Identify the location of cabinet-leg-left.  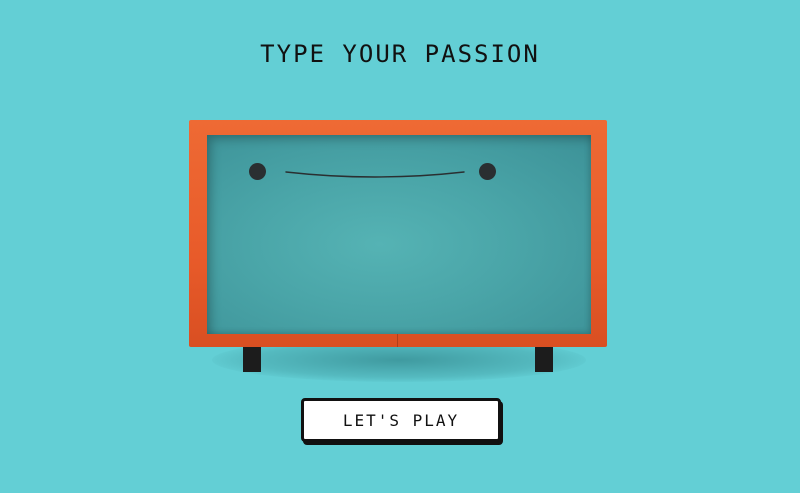
(252, 358).